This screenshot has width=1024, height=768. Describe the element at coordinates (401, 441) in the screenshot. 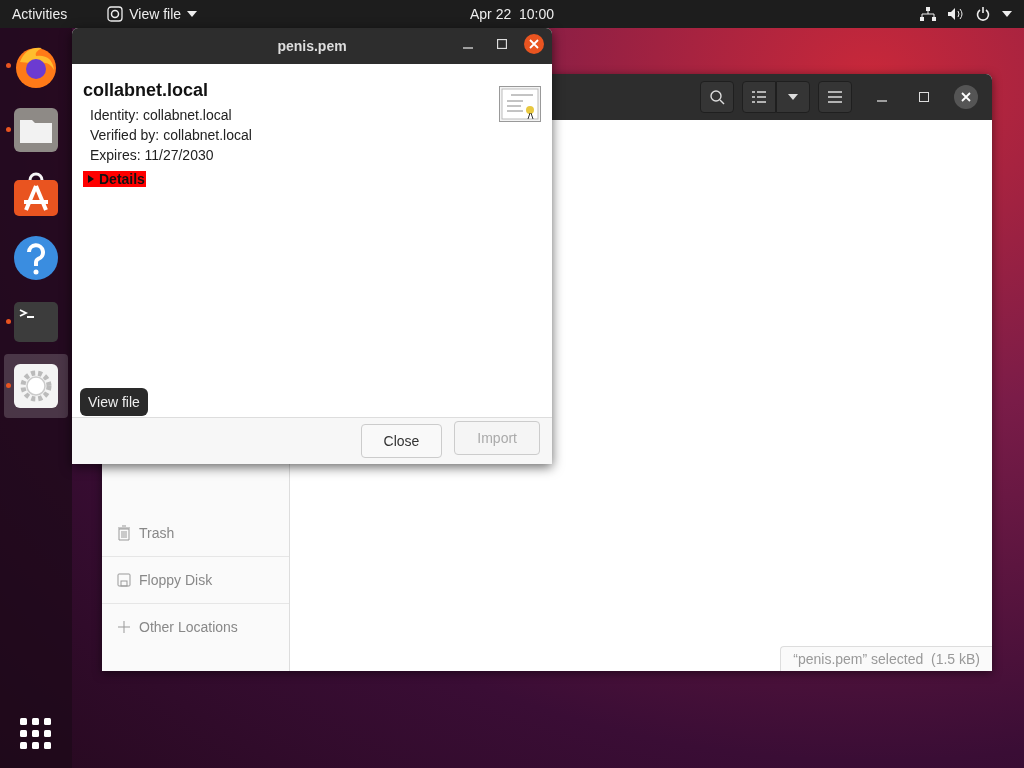

I see `dialog-button: Close` at that location.